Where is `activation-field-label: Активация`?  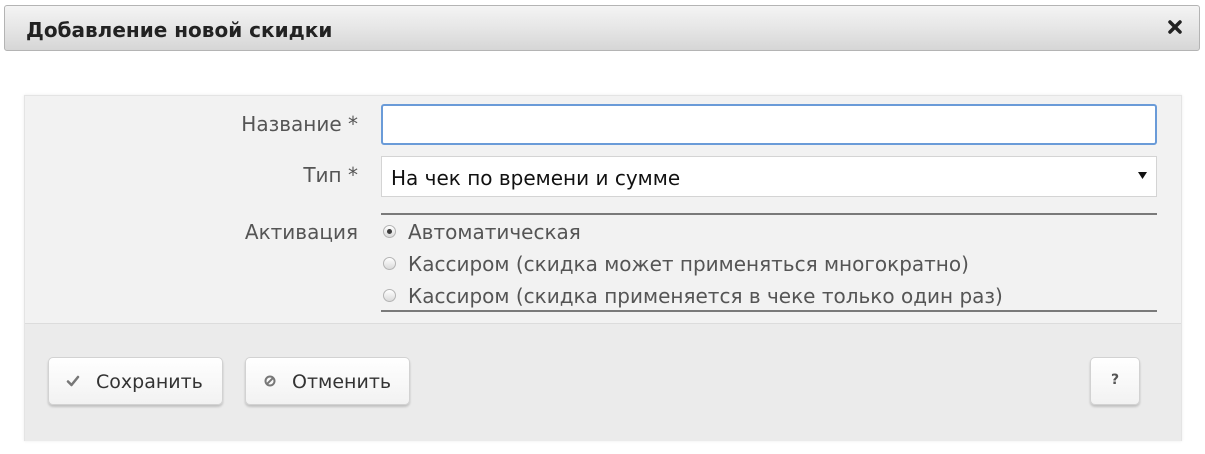 activation-field-label: Активация is located at coordinates (301, 232).